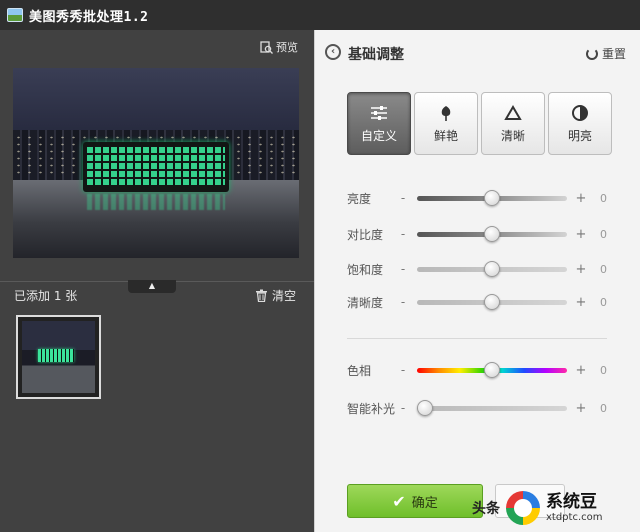  I want to click on refresh-icon, so click(591, 53).